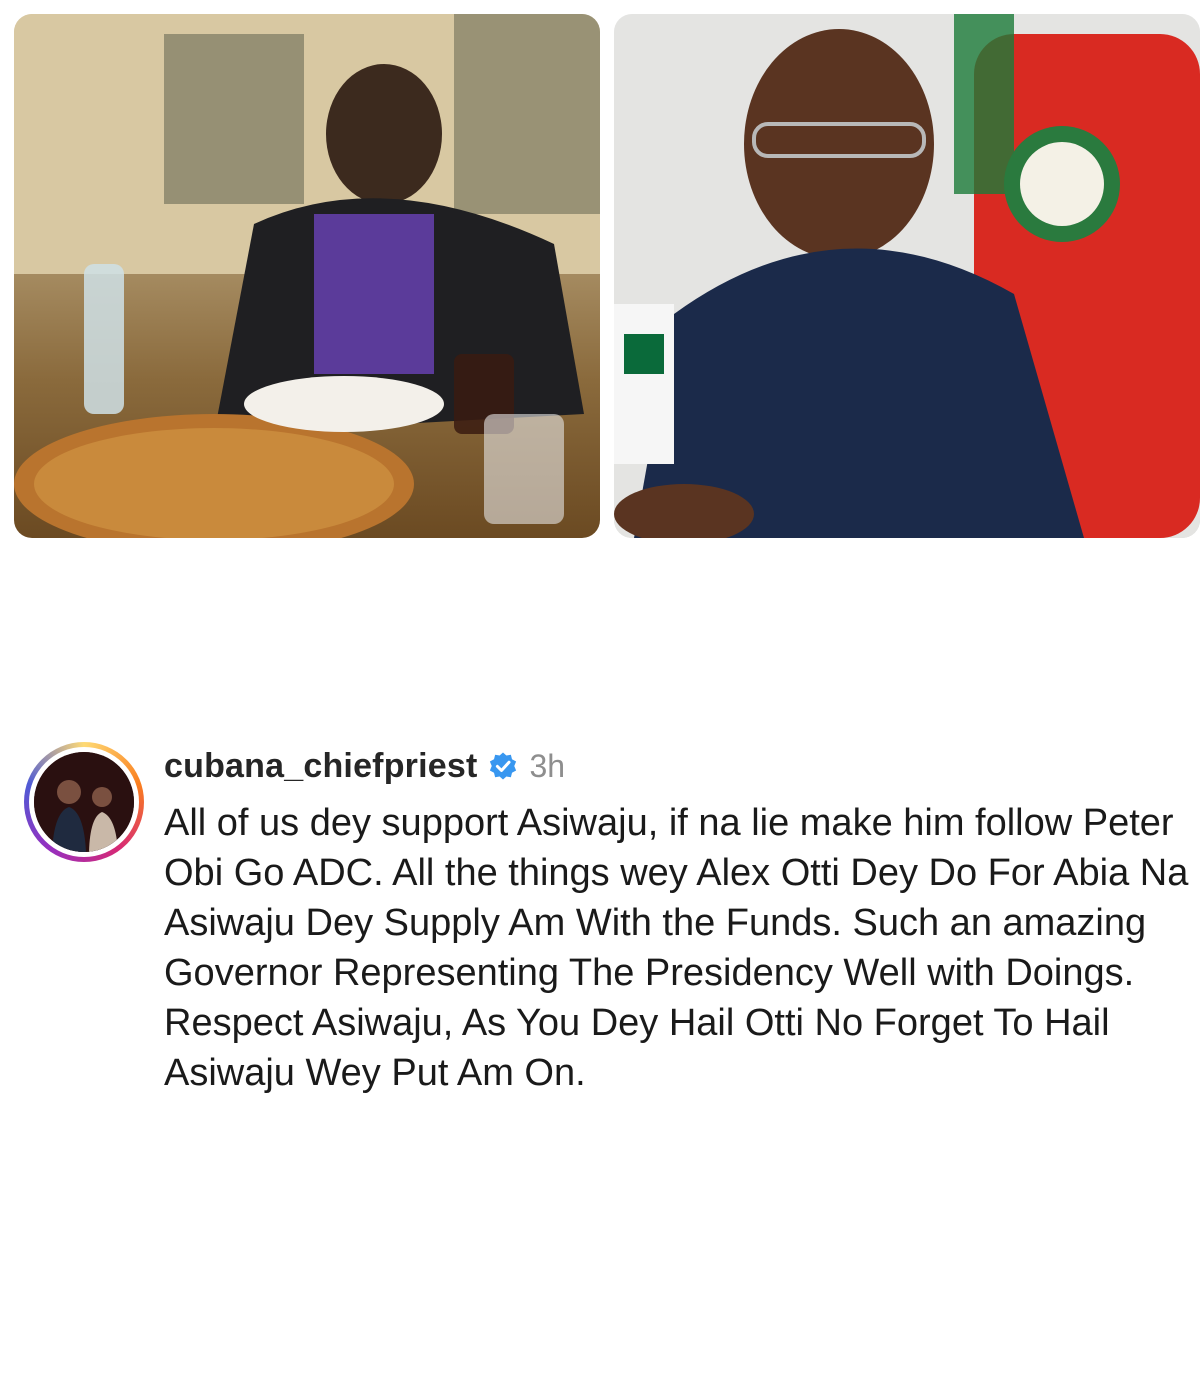 The image size is (1200, 1393). I want to click on avatar, so click(84, 802).